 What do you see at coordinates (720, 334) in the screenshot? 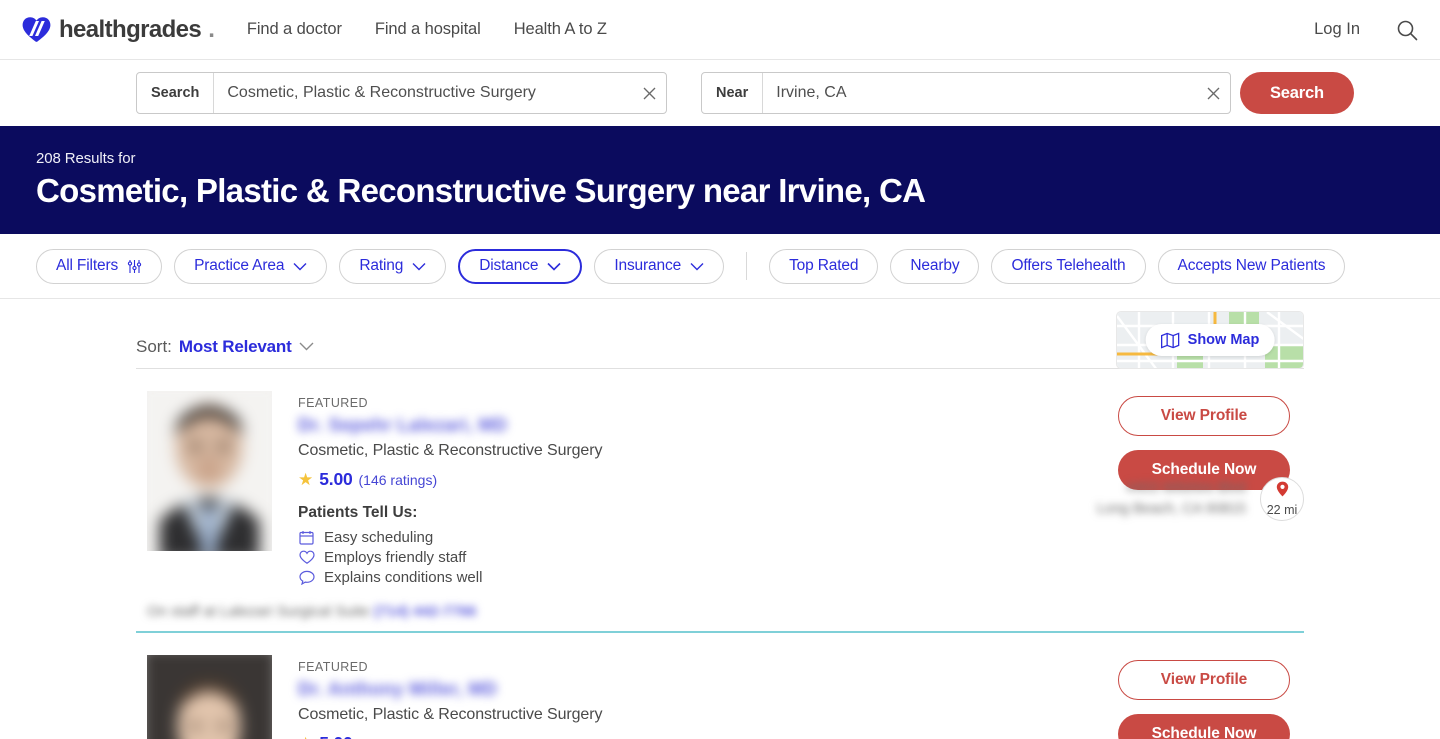
I see `sort-row: Sort: Most Relevant Show Map` at bounding box center [720, 334].